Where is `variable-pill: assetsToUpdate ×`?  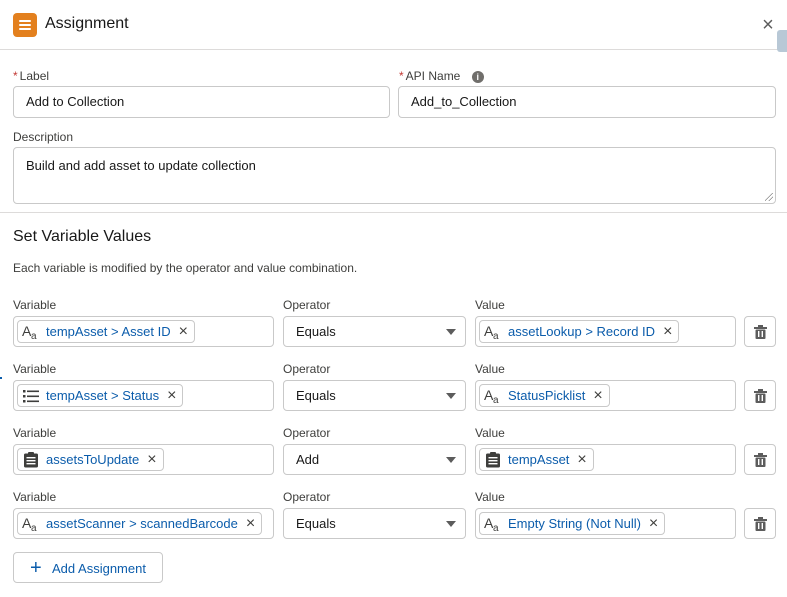
variable-pill: assetsToUpdate × is located at coordinates (90, 459).